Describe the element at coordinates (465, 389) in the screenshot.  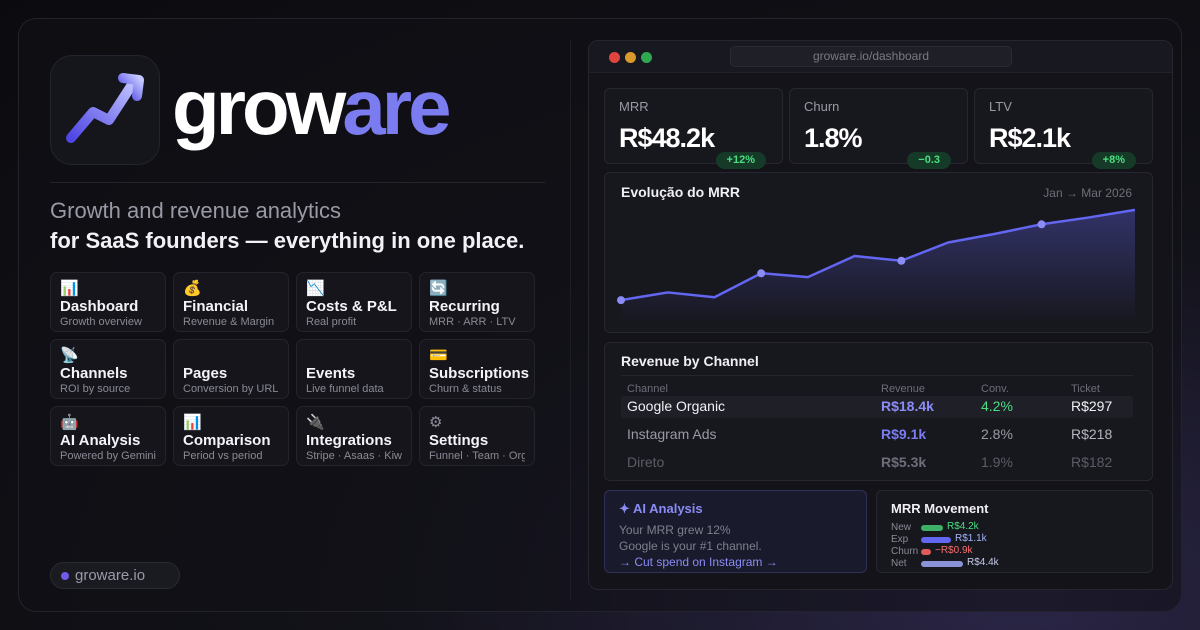
I see `feature-subtitle: Churn & status` at that location.